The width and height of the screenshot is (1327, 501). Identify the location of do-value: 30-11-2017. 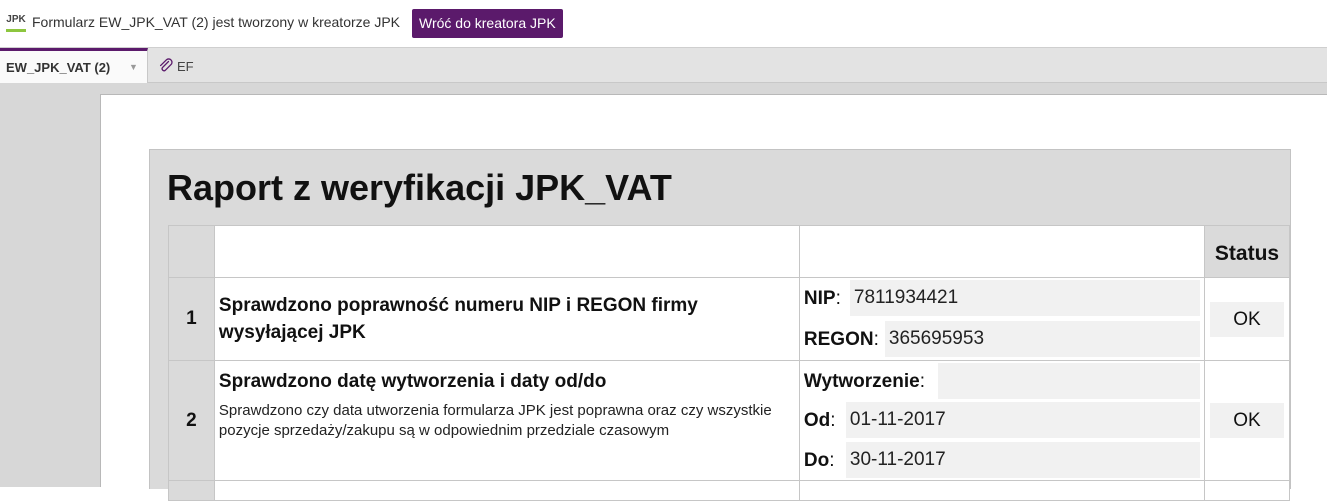
(1022, 460).